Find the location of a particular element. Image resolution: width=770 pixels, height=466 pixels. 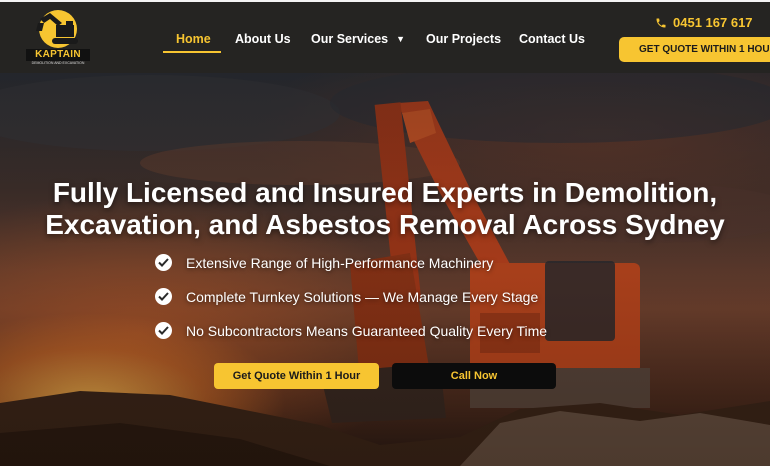

header-phone-link: 0451 167 617 is located at coordinates (704, 22).